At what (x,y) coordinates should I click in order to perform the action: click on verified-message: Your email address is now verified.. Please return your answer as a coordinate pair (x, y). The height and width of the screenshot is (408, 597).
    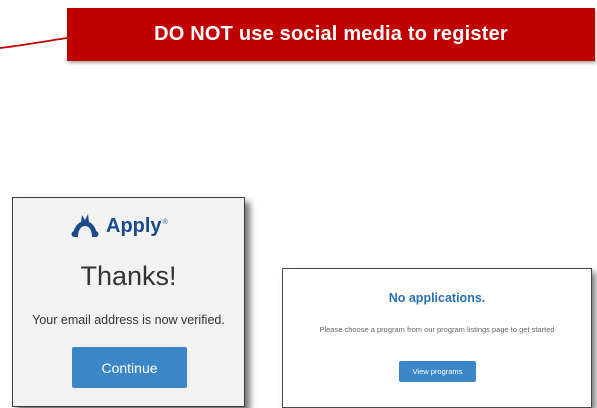
    Looking at the image, I should click on (128, 320).